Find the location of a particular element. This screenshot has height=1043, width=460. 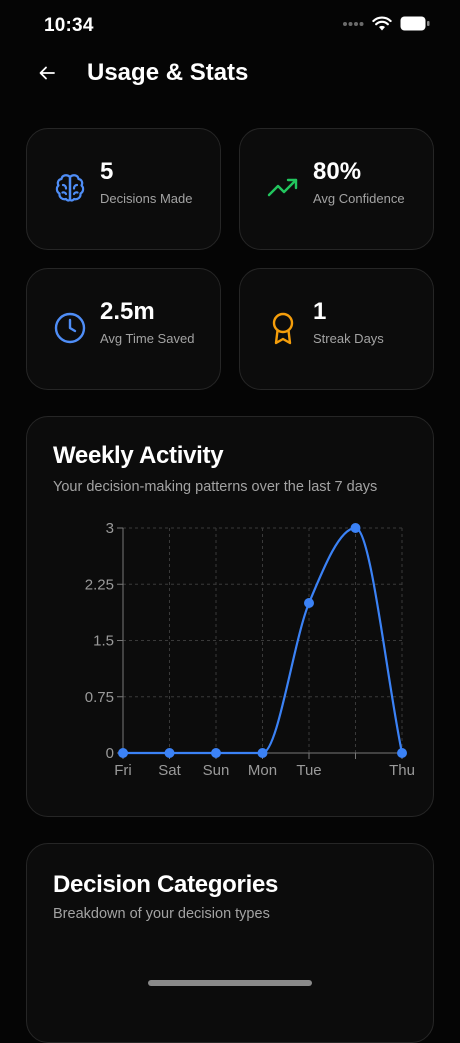

award-icon is located at coordinates (283, 328).